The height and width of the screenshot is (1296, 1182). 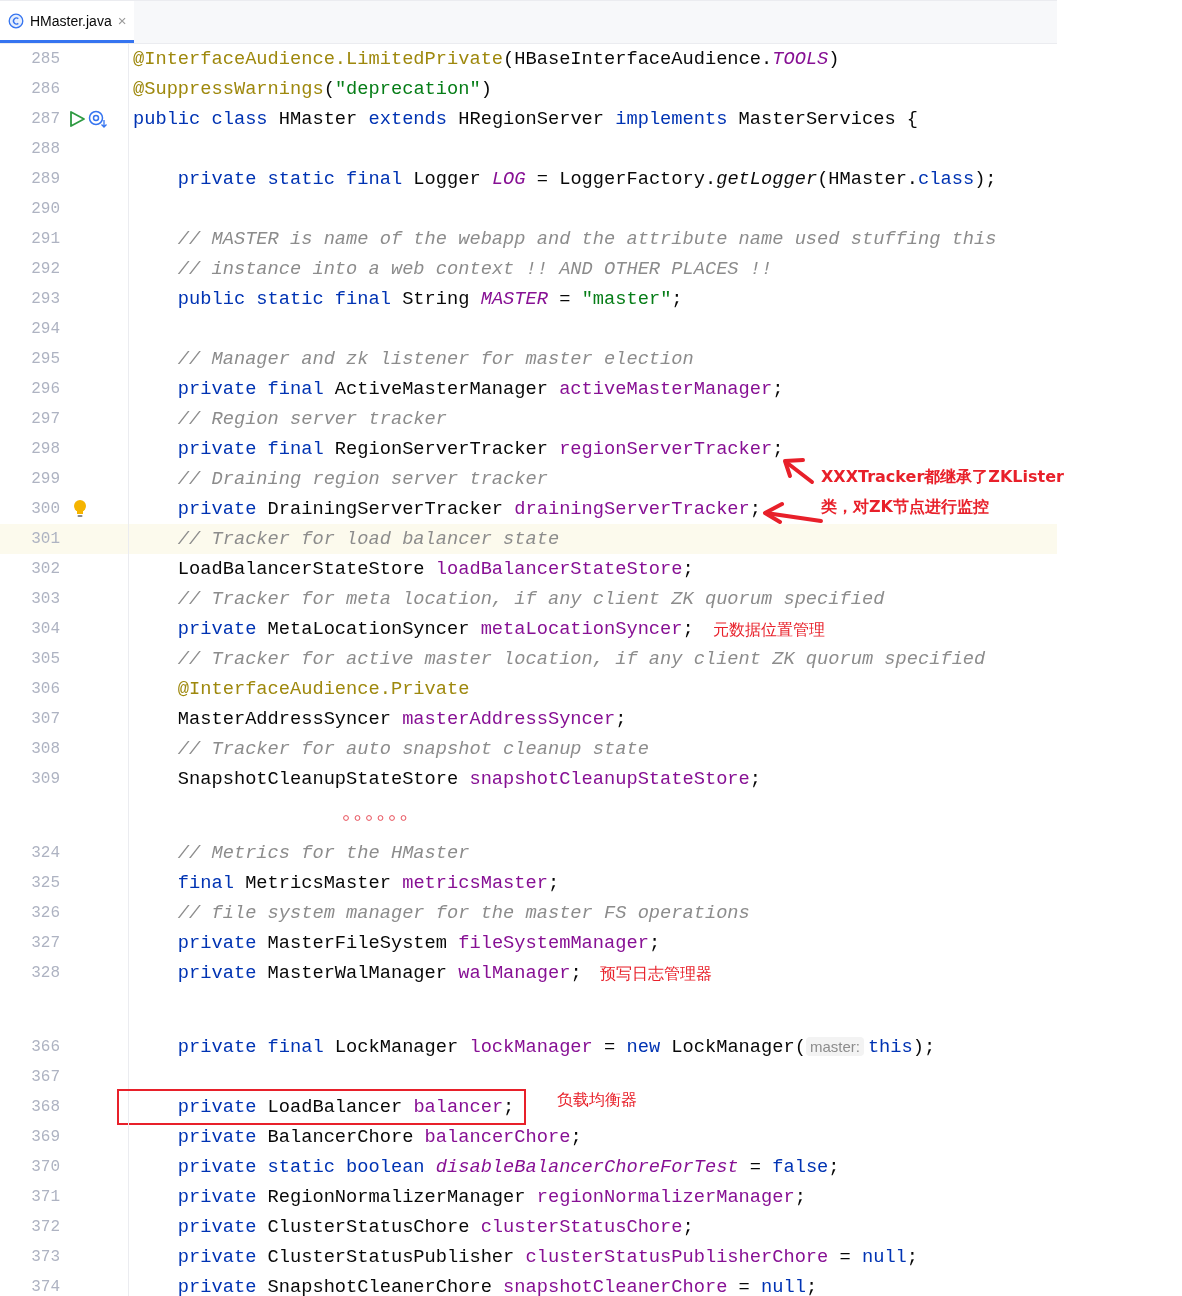 I want to click on field-name: walManager, so click(x=514, y=973).